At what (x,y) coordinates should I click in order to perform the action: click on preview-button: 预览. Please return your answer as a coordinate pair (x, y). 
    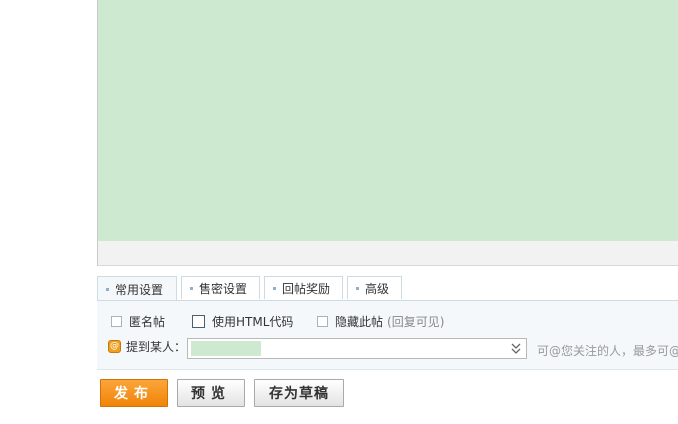
    Looking at the image, I should click on (211, 393).